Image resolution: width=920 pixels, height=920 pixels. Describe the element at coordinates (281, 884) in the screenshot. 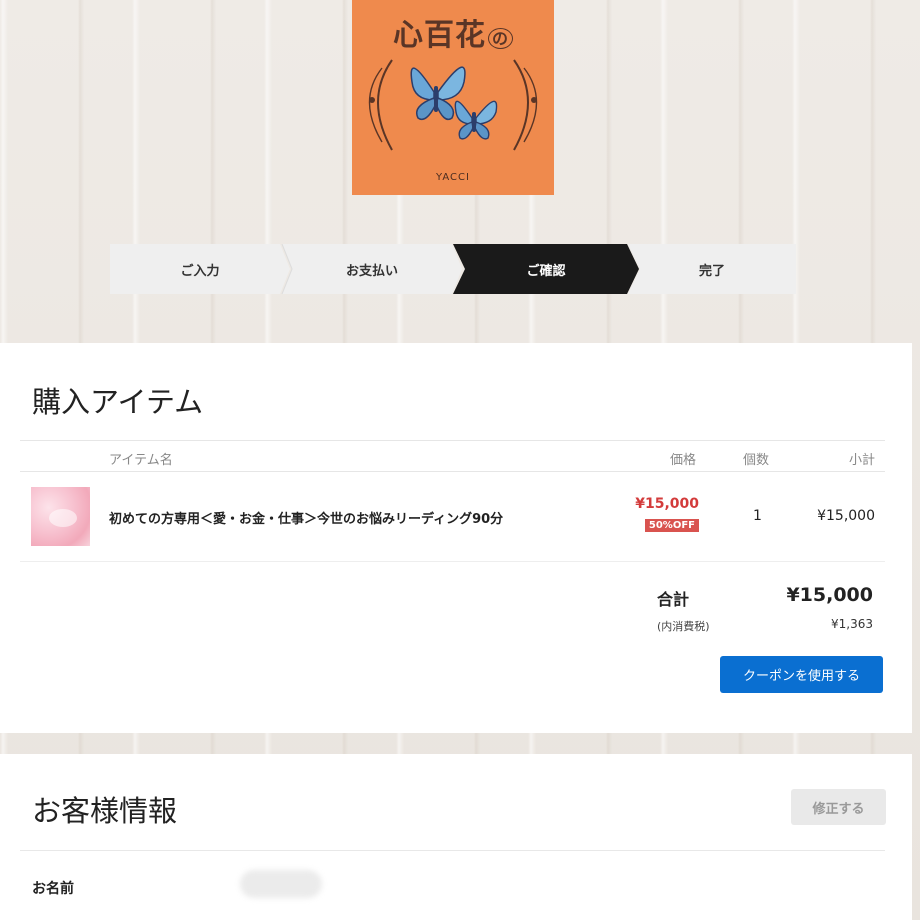

I see `blurred-name-value` at that location.